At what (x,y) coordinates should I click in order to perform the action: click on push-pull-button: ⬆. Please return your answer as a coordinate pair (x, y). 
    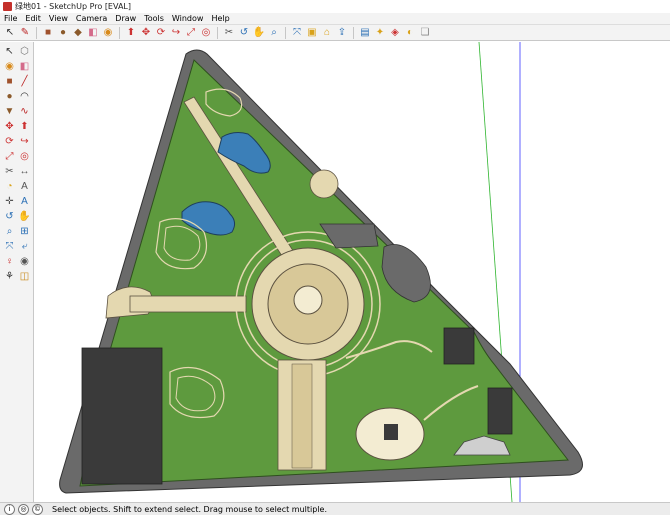
    Looking at the image, I should click on (131, 32).